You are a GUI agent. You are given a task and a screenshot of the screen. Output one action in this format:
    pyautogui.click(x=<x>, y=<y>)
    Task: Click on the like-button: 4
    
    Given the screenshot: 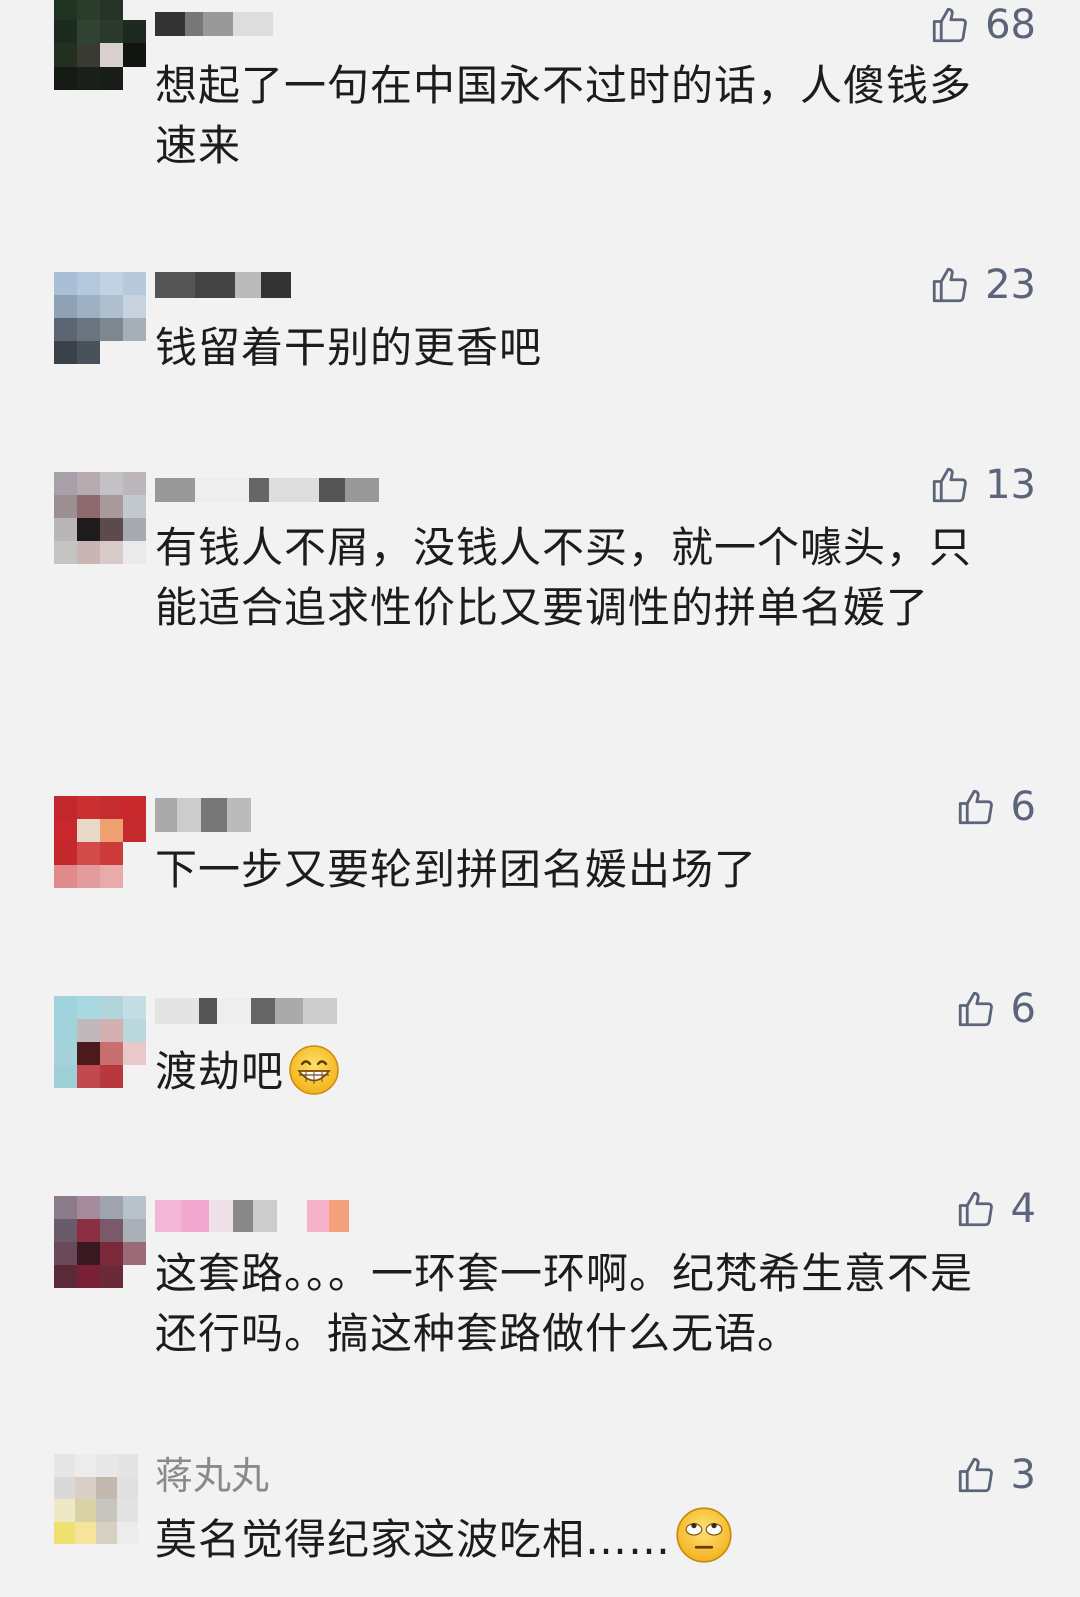 What is the action you would take?
    pyautogui.click(x=995, y=1209)
    